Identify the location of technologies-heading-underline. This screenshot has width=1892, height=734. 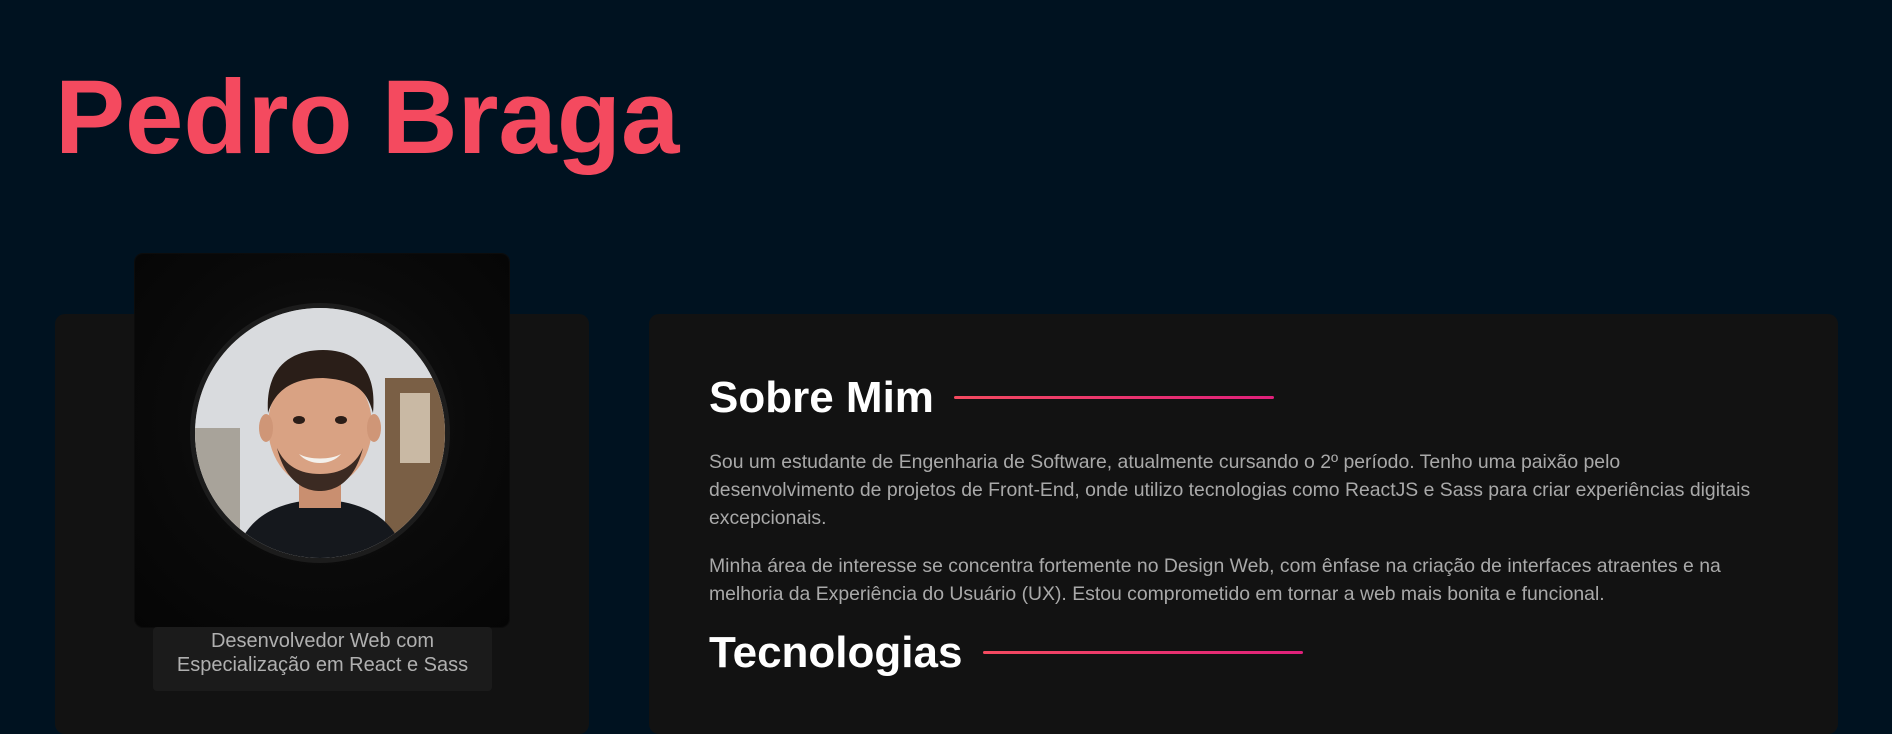
(1143, 652).